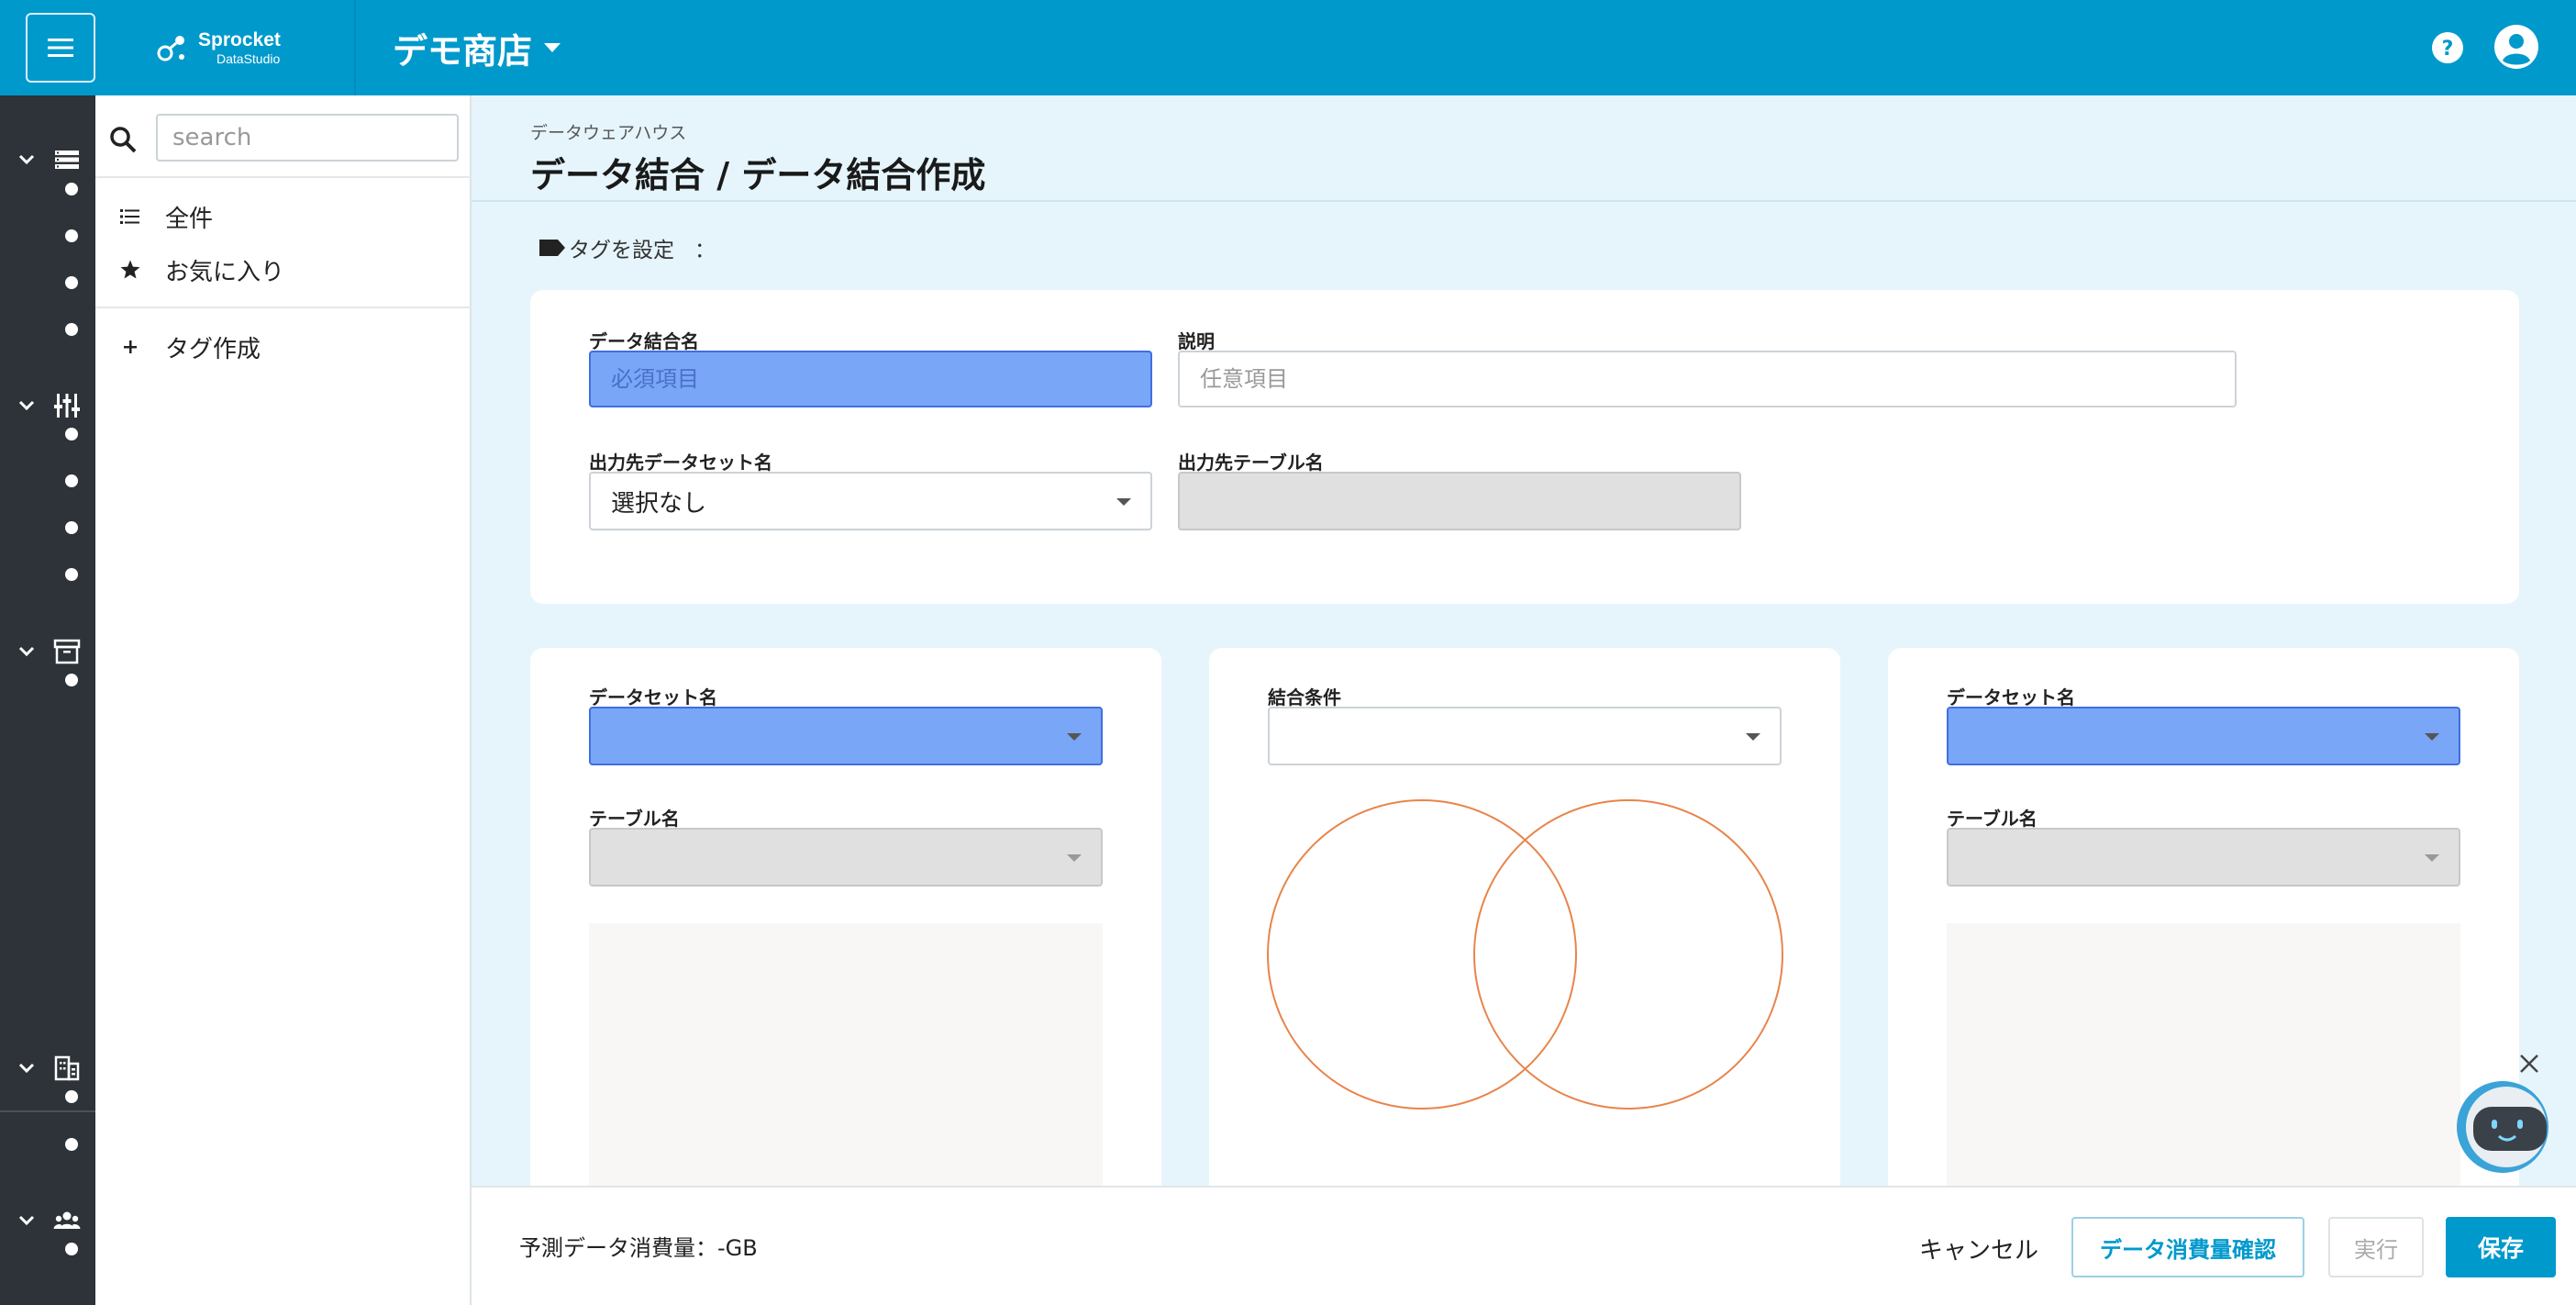 This screenshot has height=1305, width=2576. Describe the element at coordinates (239, 39) in the screenshot. I see `logo-text-primary: Sprocket` at that location.